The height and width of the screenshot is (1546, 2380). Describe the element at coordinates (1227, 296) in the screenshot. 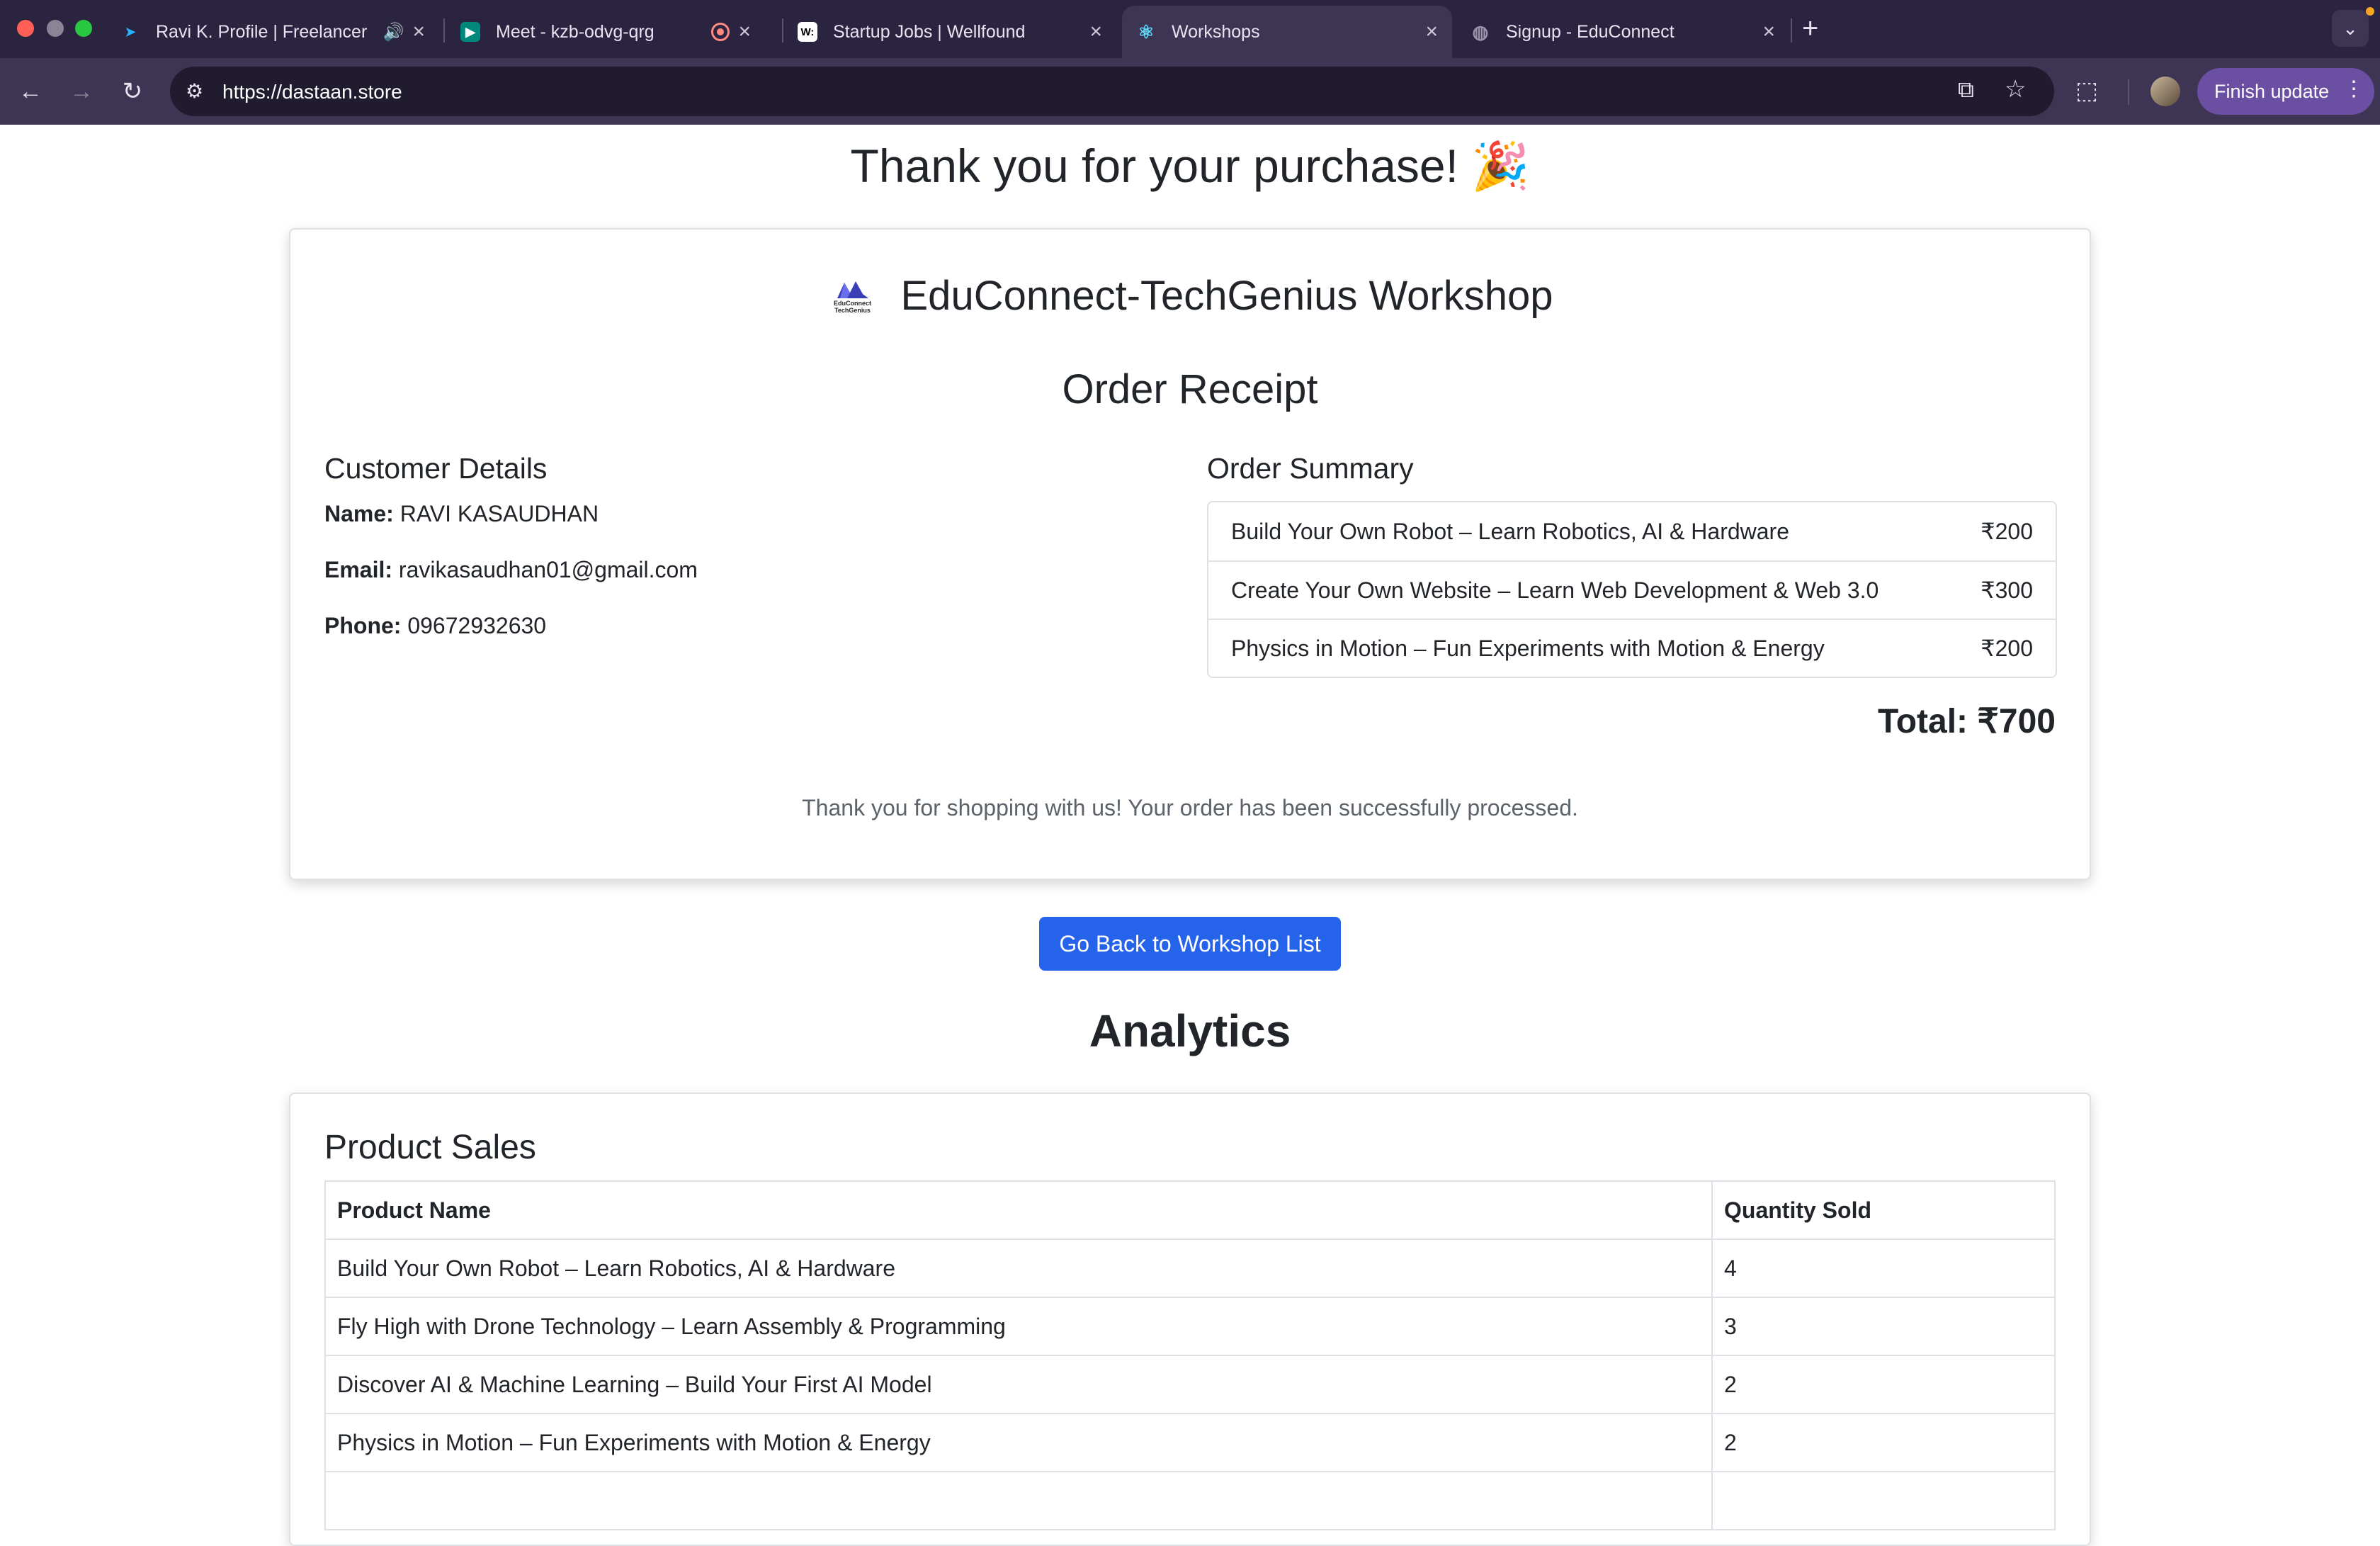

I see `brand-title: EduConnect-TechGenius Workshop` at that location.